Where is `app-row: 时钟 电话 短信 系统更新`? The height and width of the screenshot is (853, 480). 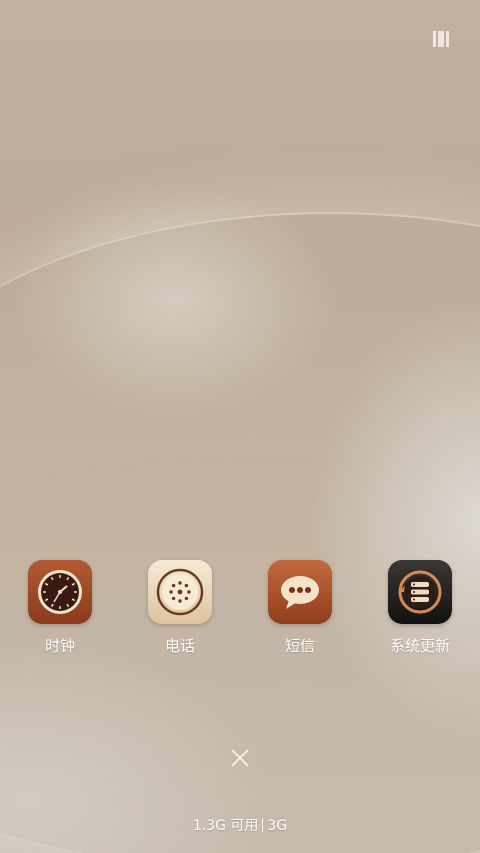 app-row: 时钟 电话 短信 系统更新 is located at coordinates (240, 615).